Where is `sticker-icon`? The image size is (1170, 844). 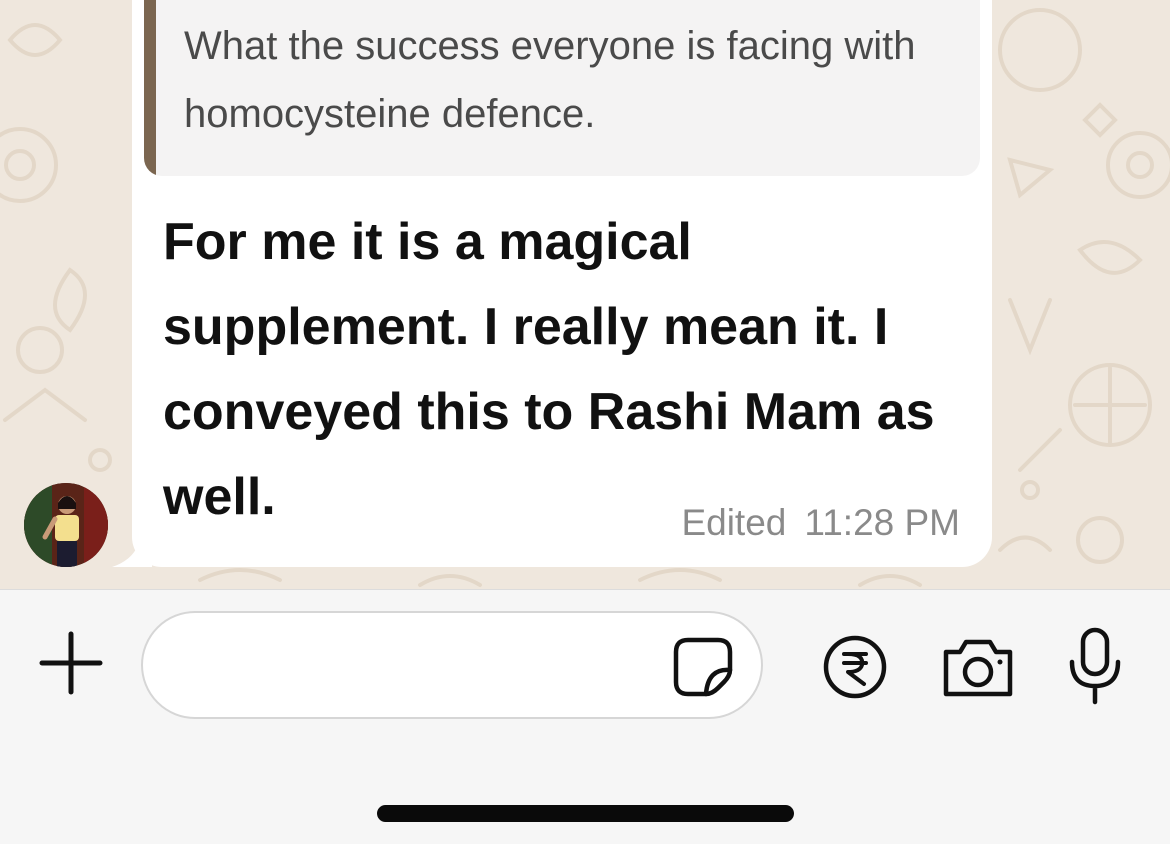 sticker-icon is located at coordinates (703, 667).